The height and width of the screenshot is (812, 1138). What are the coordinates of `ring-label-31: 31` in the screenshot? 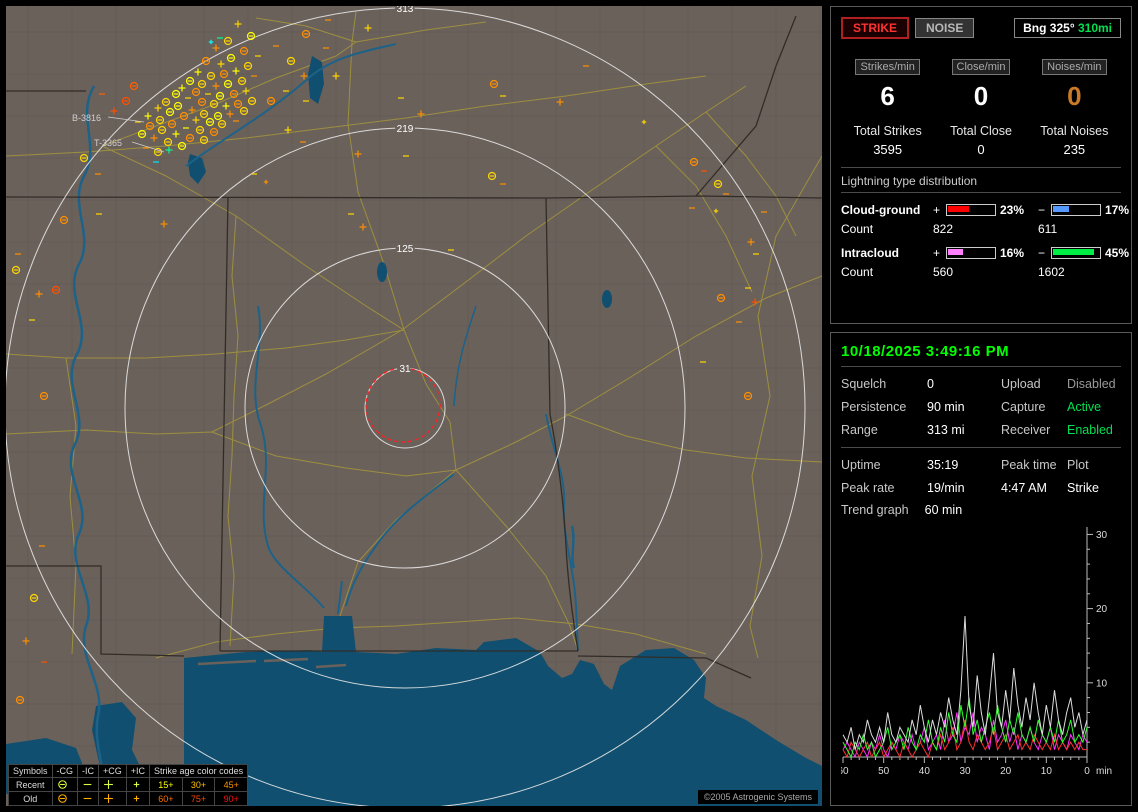 It's located at (405, 369).